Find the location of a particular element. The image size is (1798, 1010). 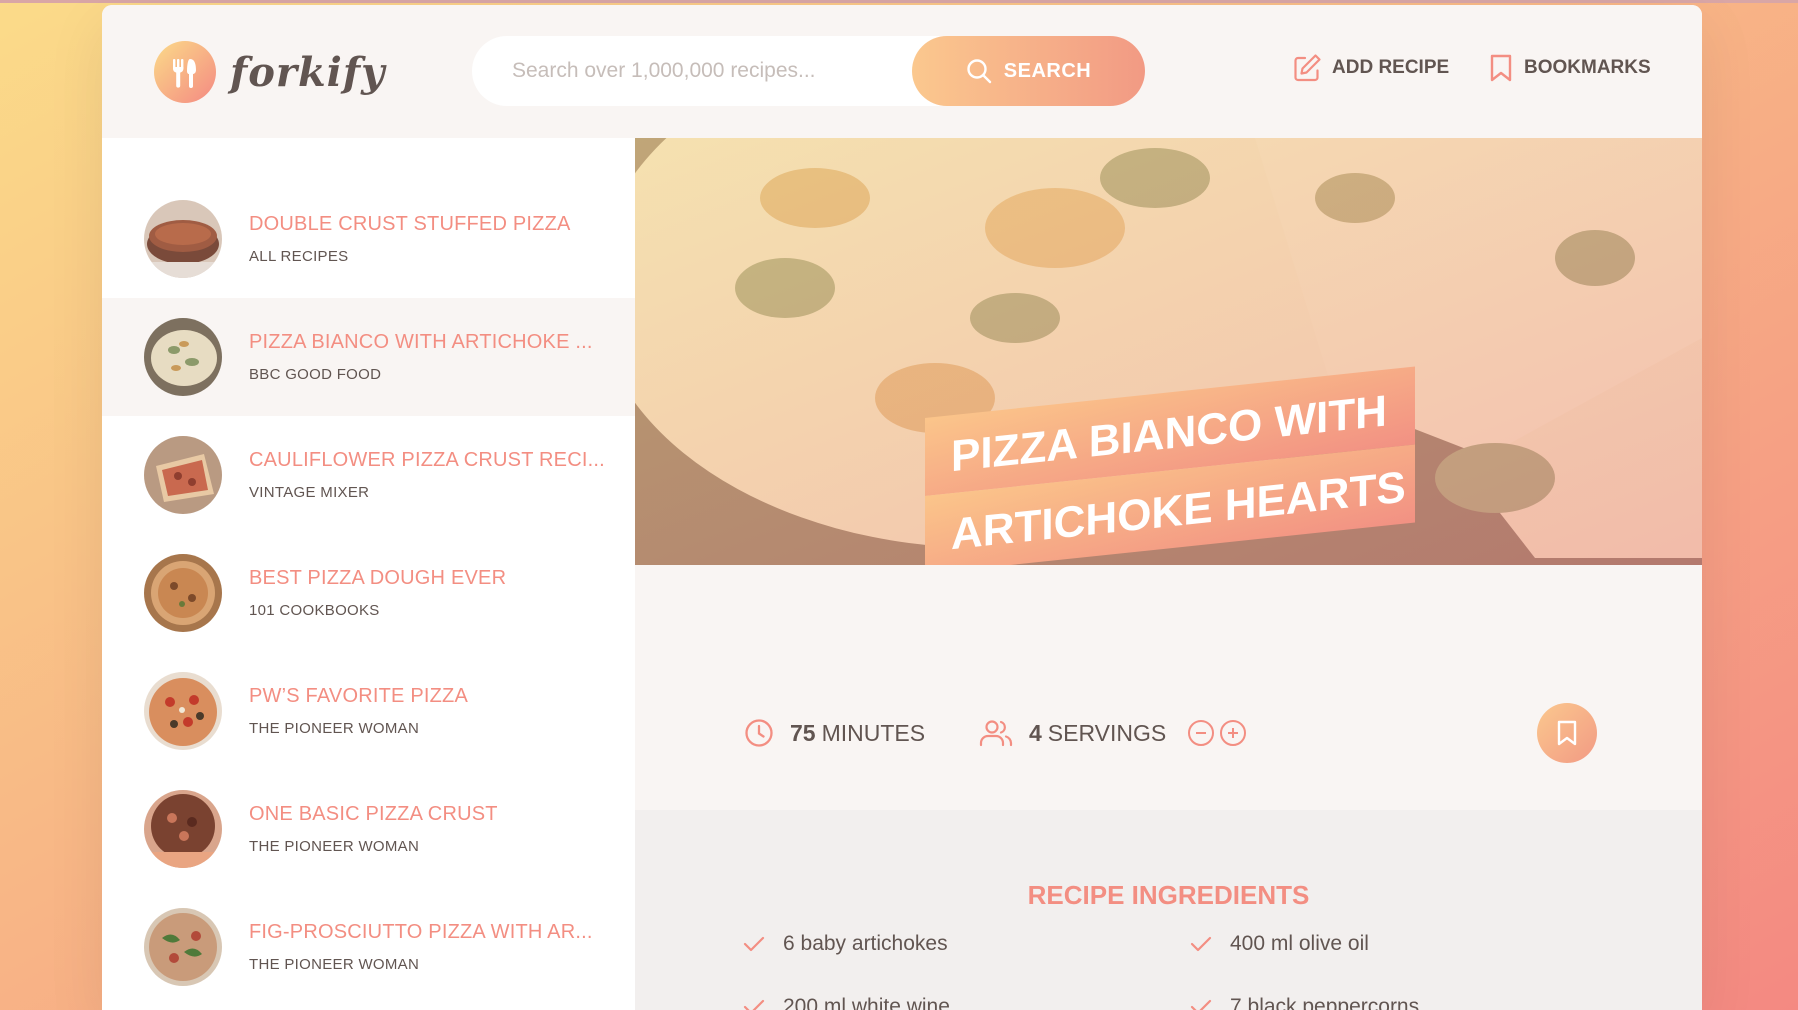

result-title: DOUBLE CRUST STUFFED PIZZA is located at coordinates (410, 224).